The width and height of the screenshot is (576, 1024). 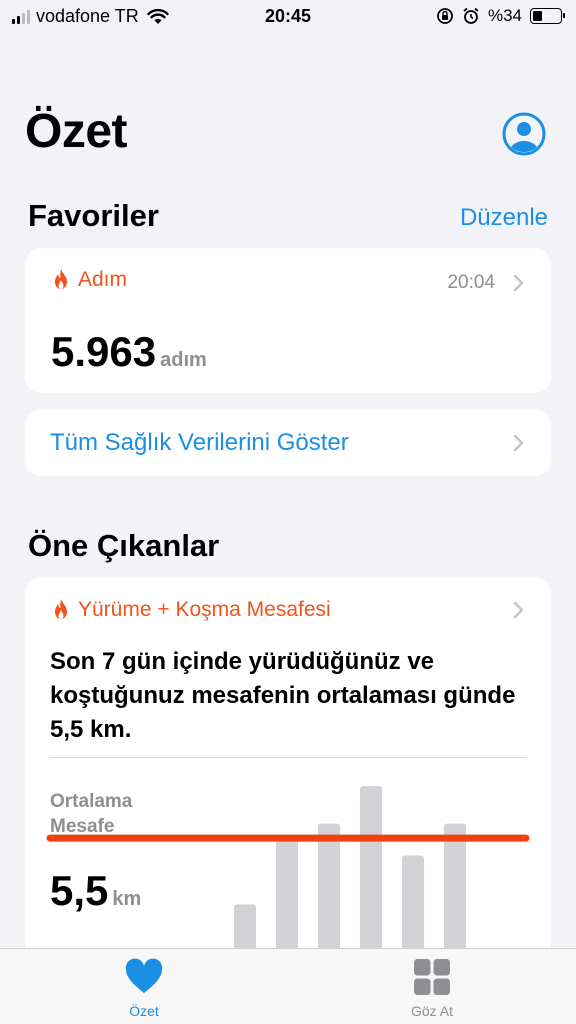 I want to click on average-unit: km, so click(x=127, y=899).